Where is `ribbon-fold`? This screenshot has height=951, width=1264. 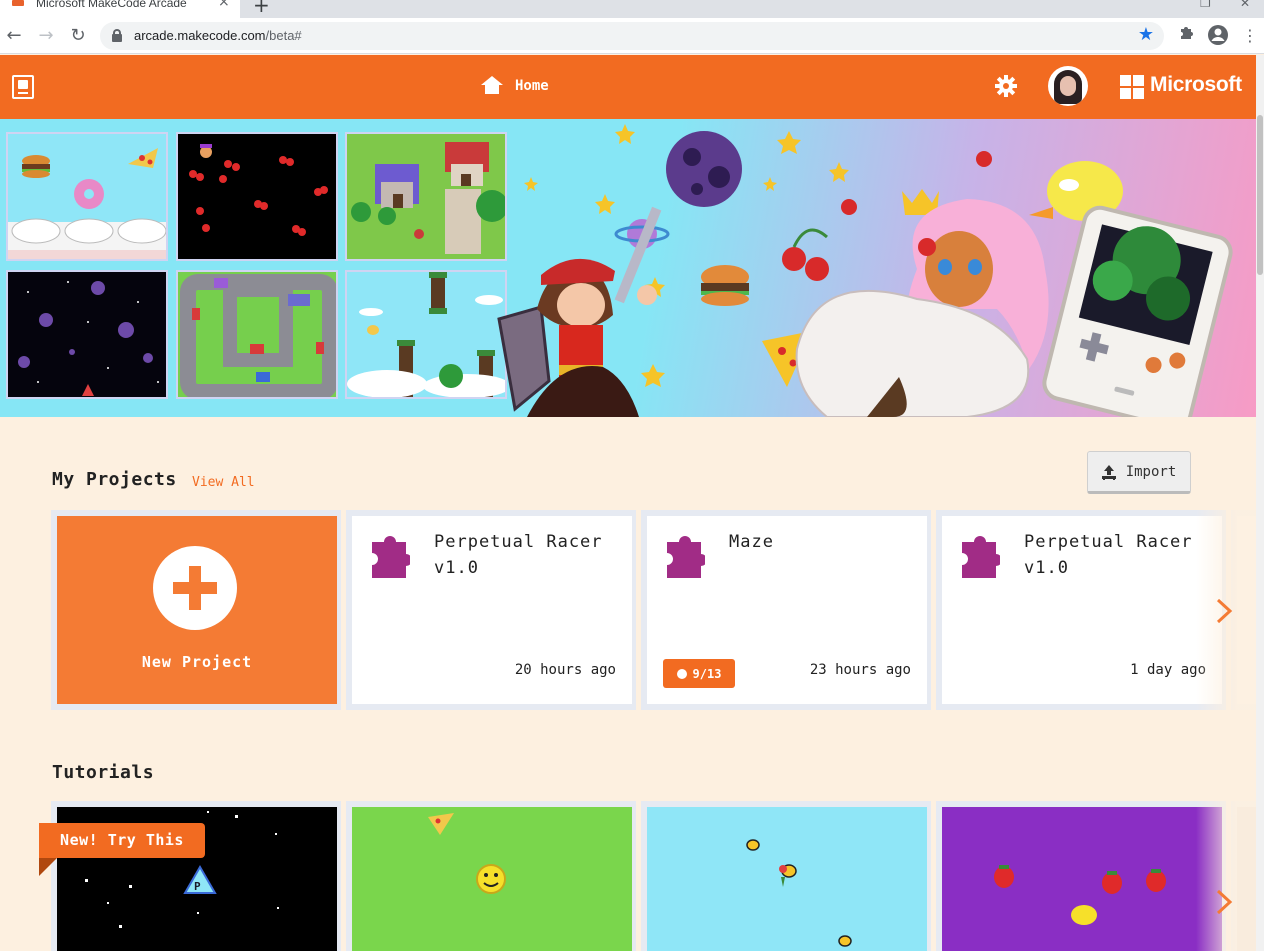 ribbon-fold is located at coordinates (48, 867).